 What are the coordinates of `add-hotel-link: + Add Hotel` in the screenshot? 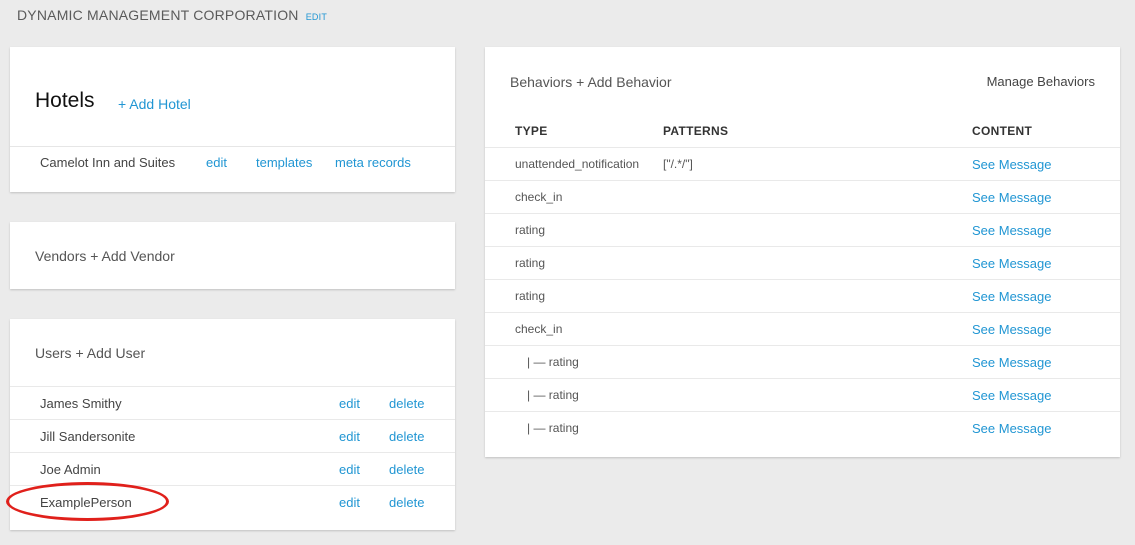 It's located at (154, 104).